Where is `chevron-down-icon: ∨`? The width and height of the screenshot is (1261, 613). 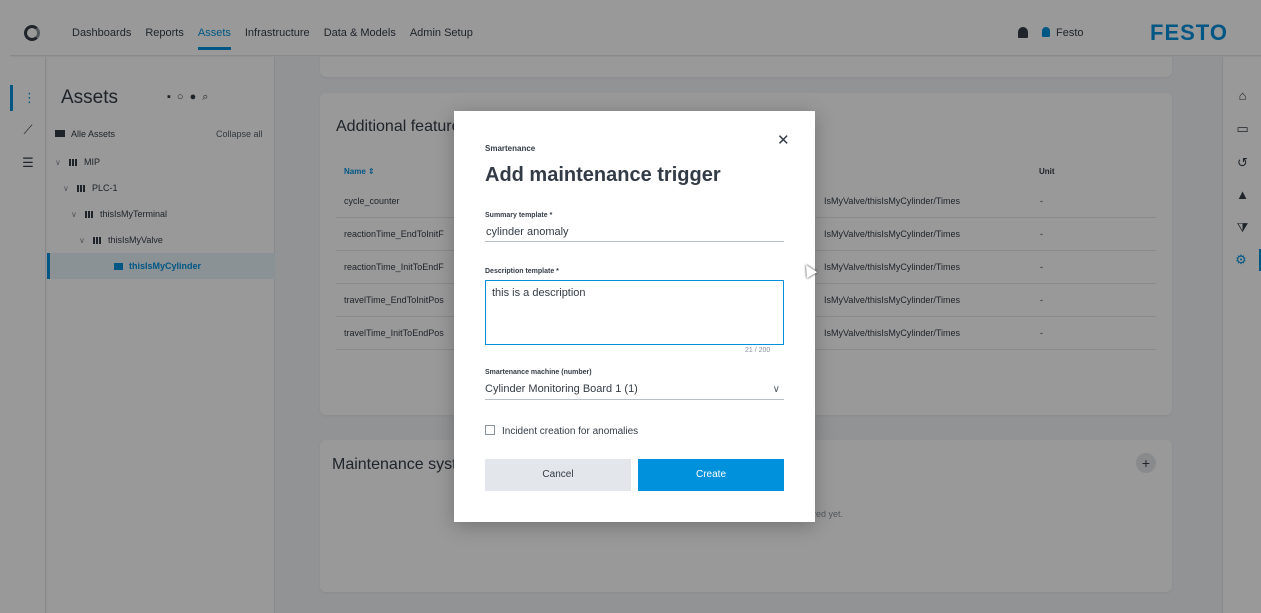
chevron-down-icon: ∨ is located at coordinates (776, 389).